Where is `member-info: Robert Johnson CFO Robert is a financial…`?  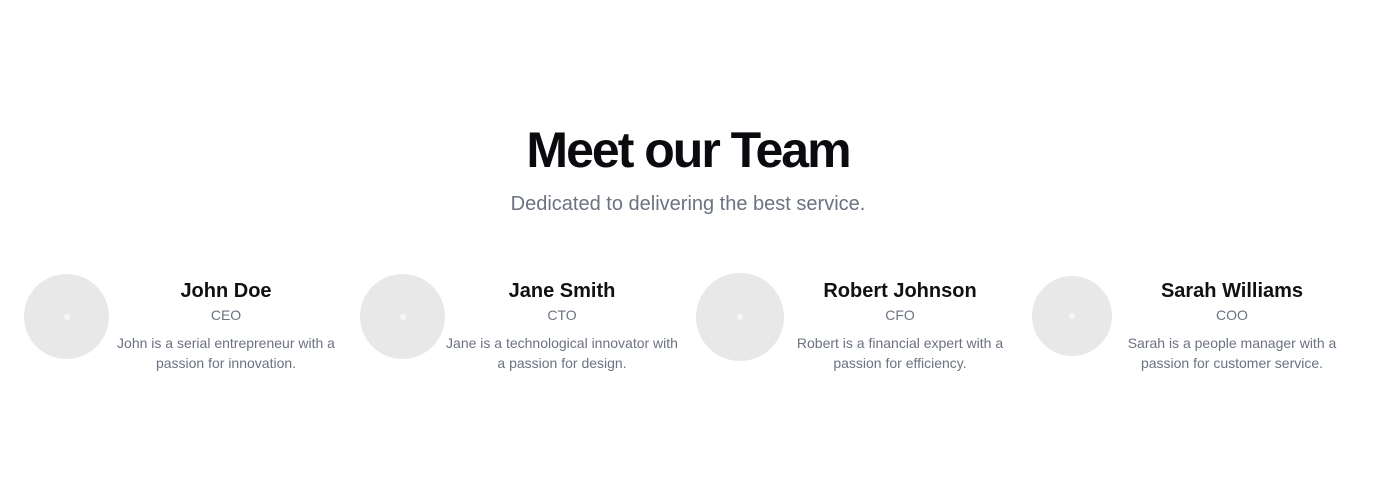 member-info: Robert Johnson CFO Robert is a financial… is located at coordinates (900, 325).